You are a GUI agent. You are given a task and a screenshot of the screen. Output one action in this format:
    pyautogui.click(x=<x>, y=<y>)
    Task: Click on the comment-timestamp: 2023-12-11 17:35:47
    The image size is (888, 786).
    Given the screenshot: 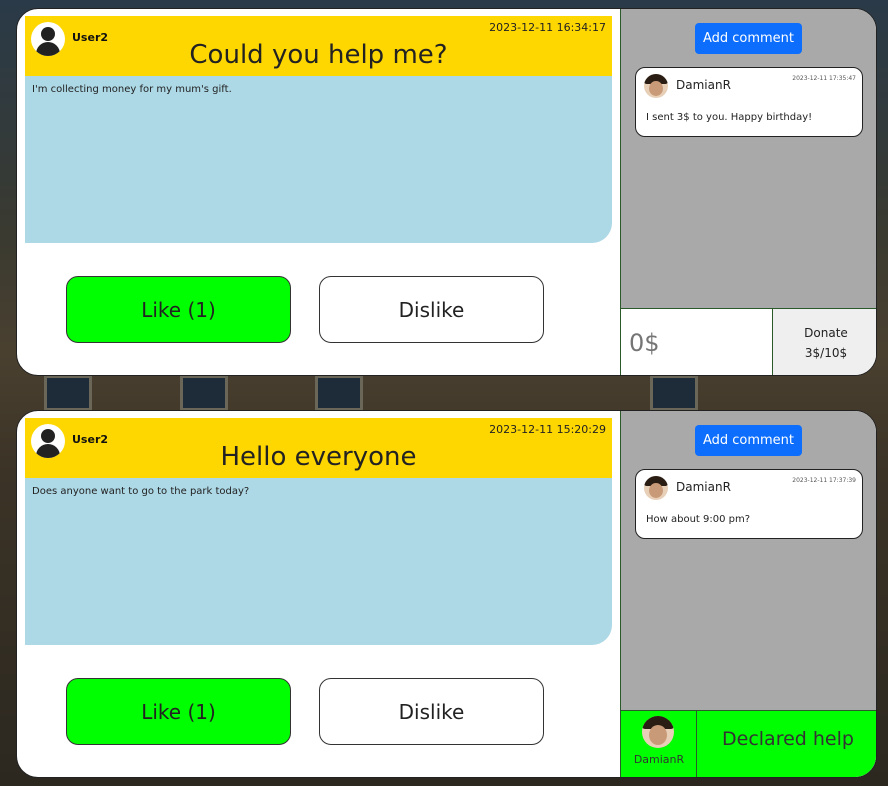 What is the action you would take?
    pyautogui.click(x=824, y=78)
    